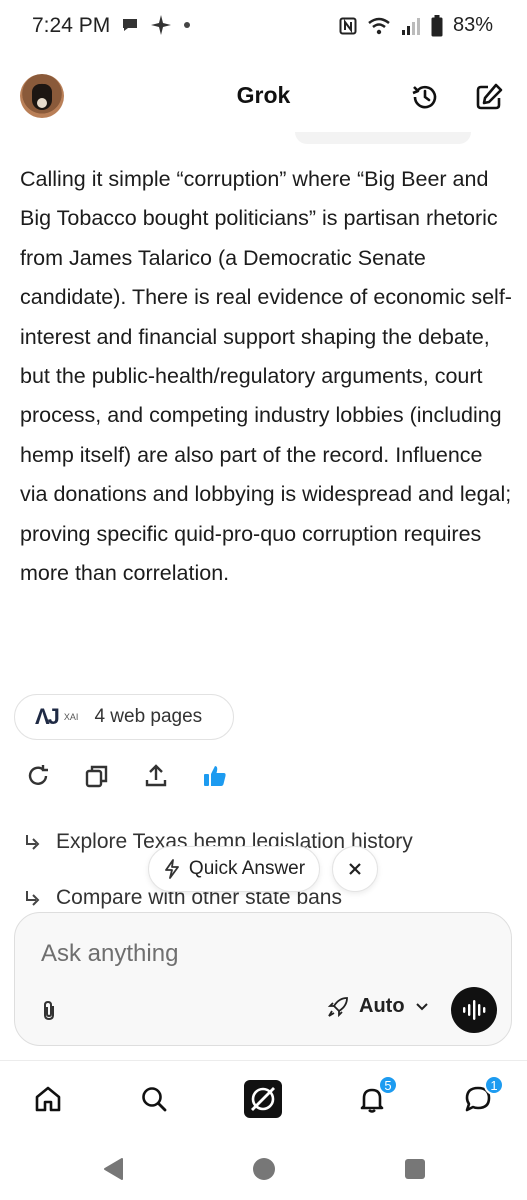 This screenshot has width=527, height=1200. I want to click on history-icon, so click(424, 97).